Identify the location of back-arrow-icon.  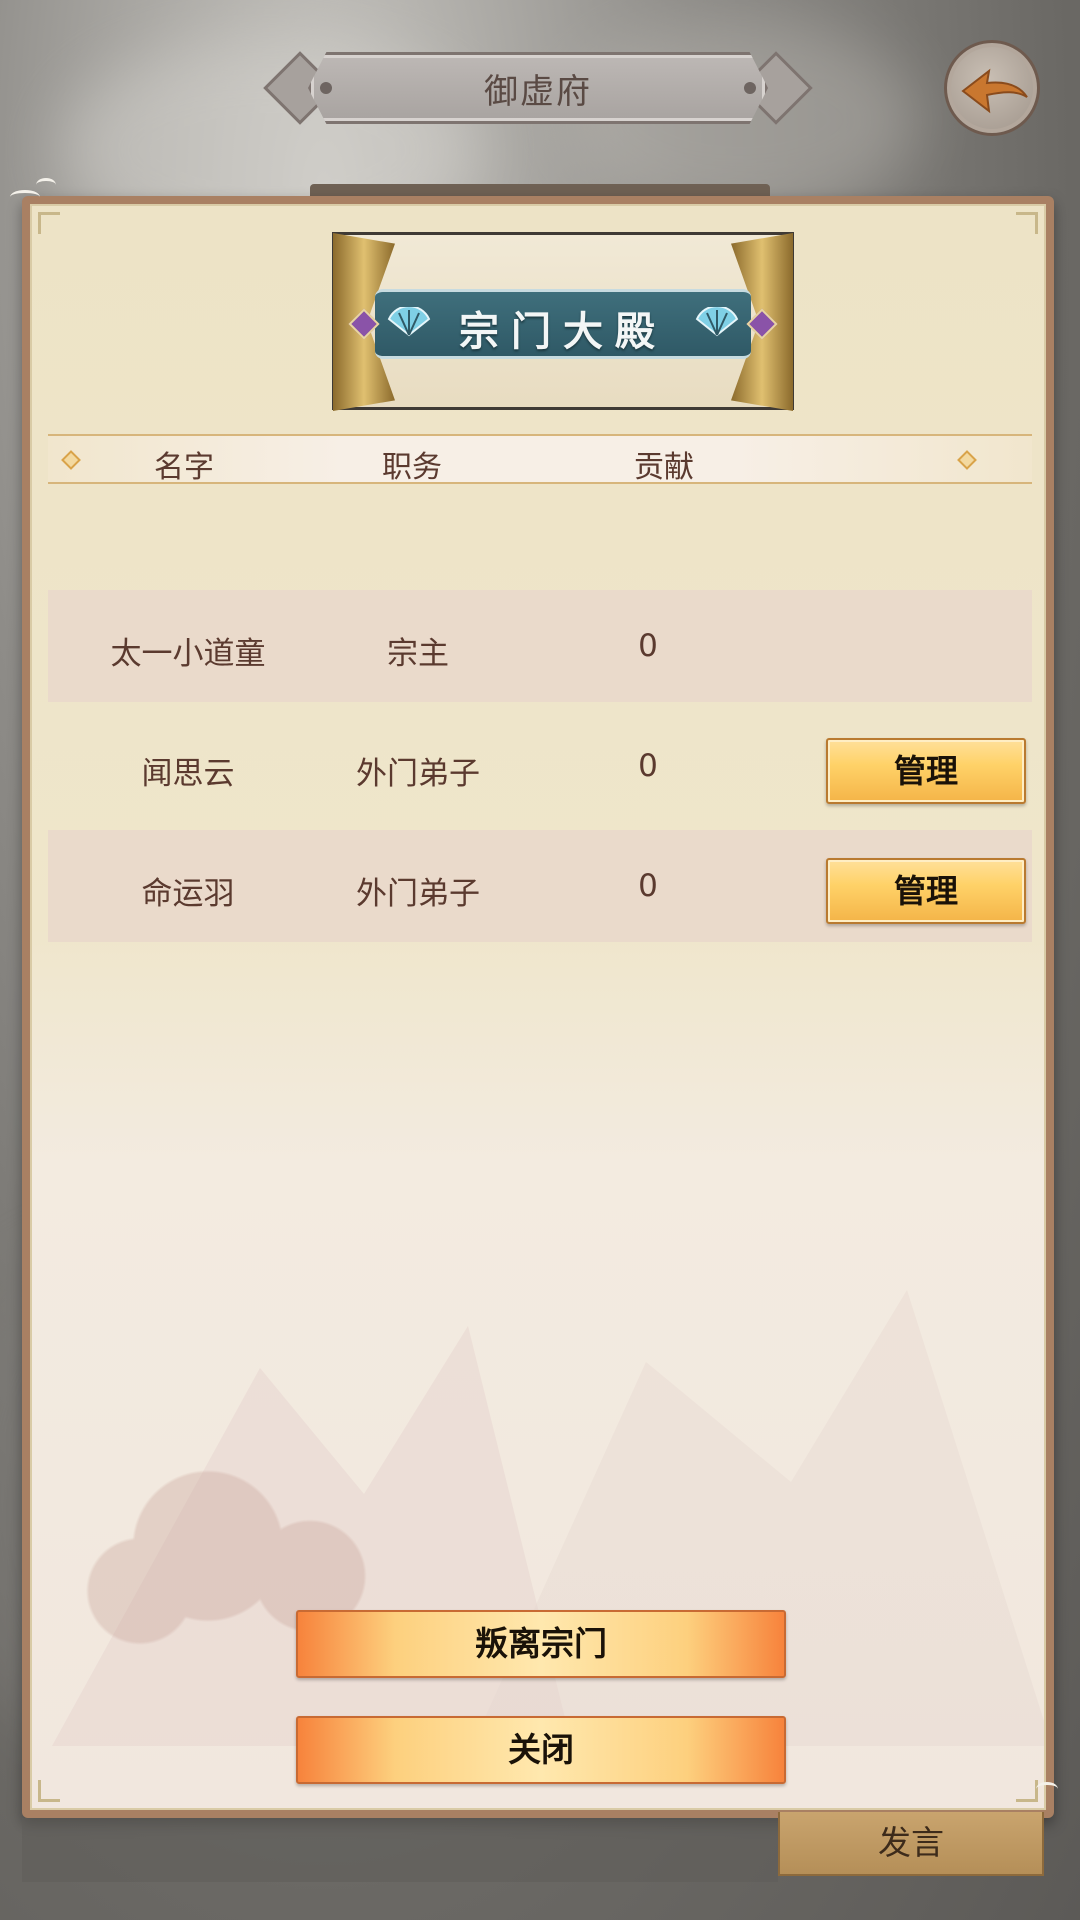
(994, 91).